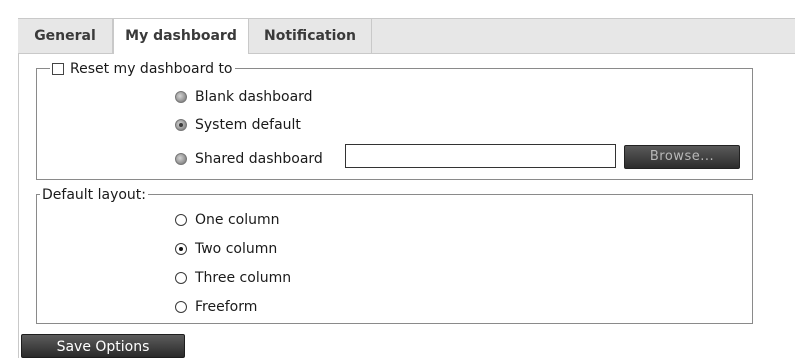  I want to click on label-two-column: Two column, so click(236, 249).